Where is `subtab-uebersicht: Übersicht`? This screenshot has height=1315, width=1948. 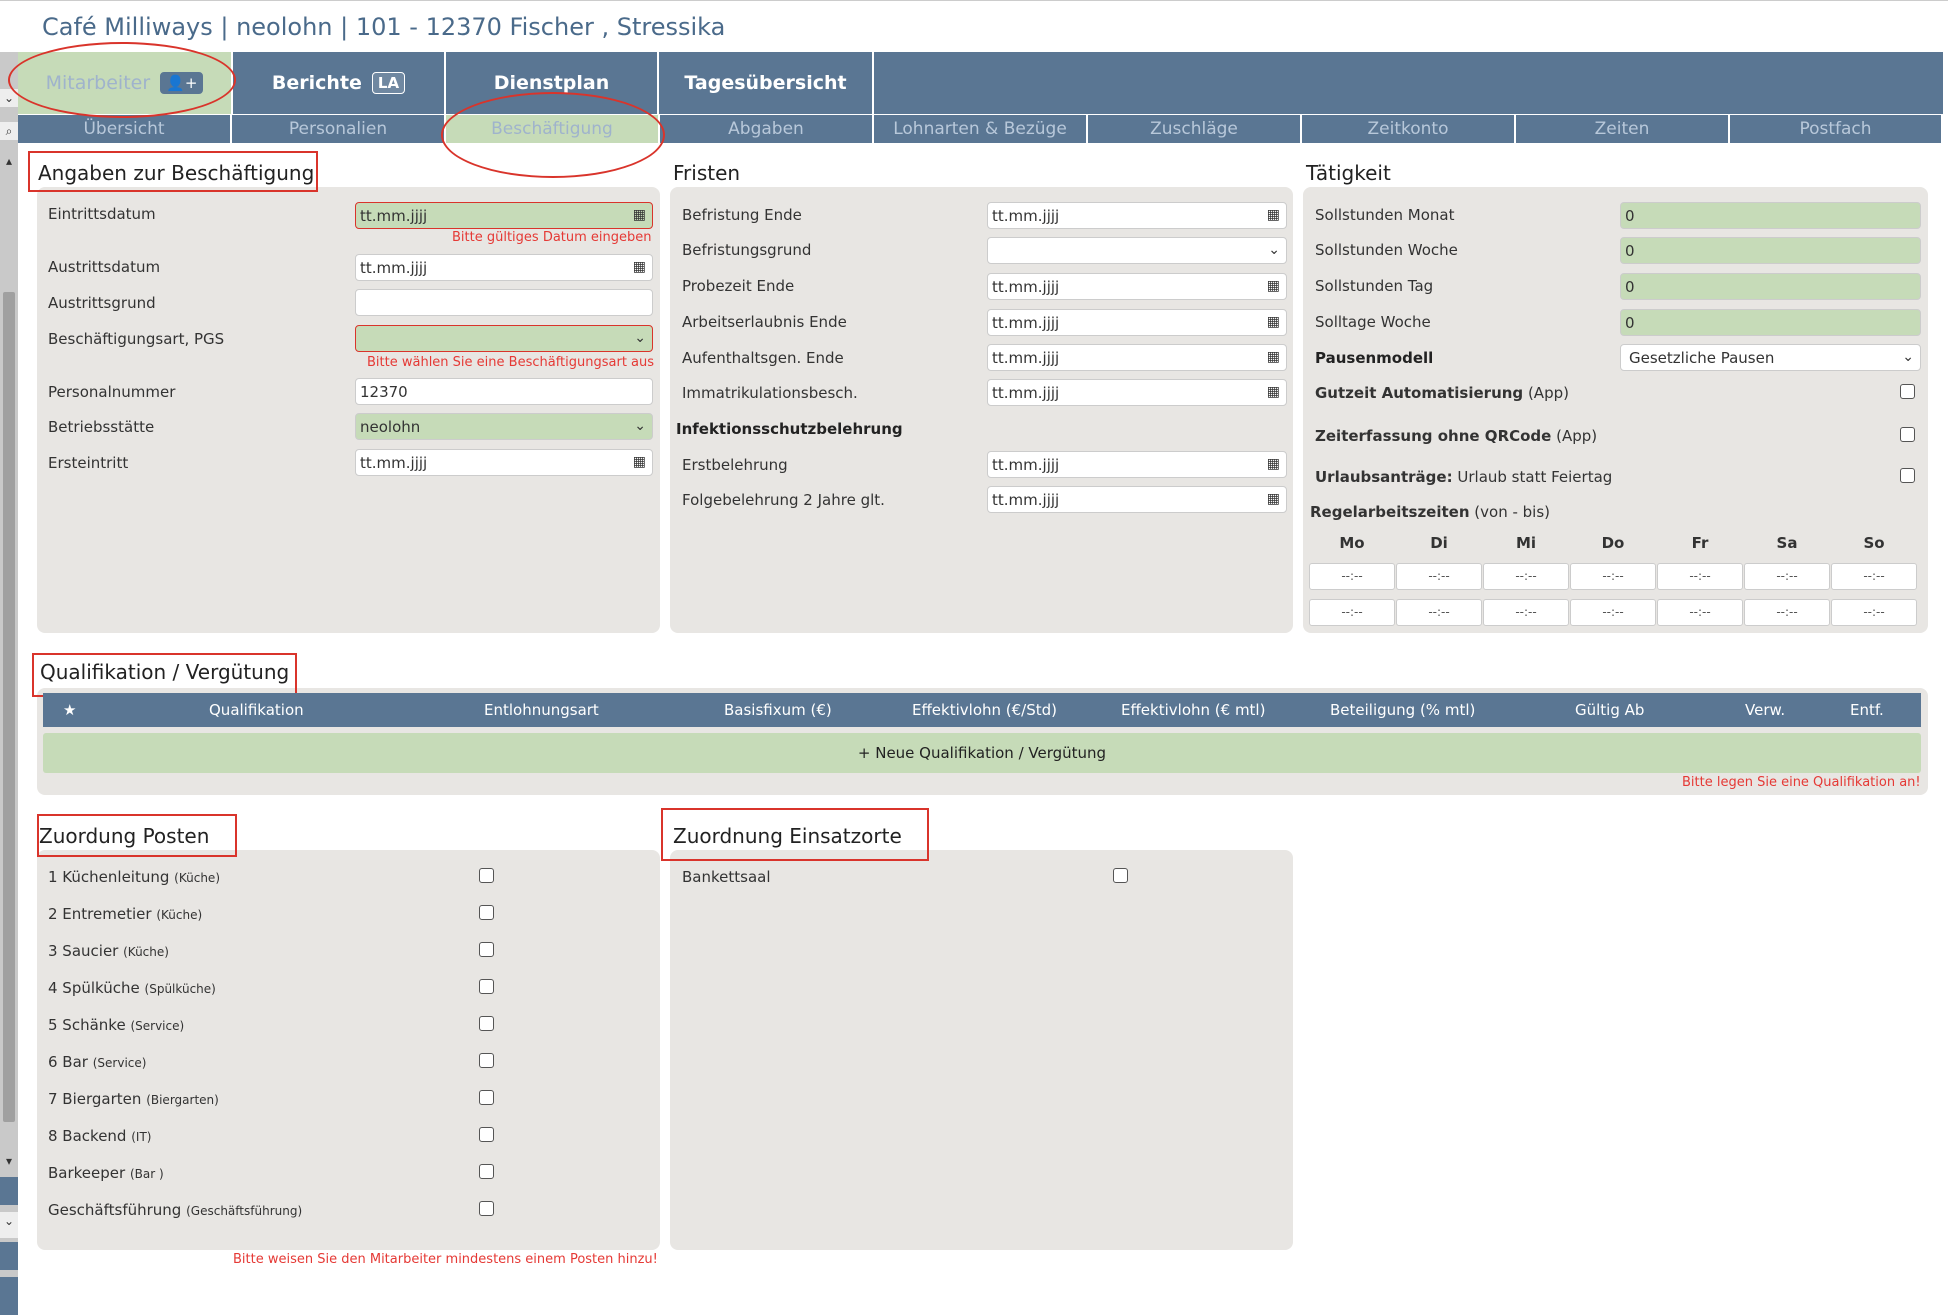
subtab-uebersicht: Übersicht is located at coordinates (125, 129).